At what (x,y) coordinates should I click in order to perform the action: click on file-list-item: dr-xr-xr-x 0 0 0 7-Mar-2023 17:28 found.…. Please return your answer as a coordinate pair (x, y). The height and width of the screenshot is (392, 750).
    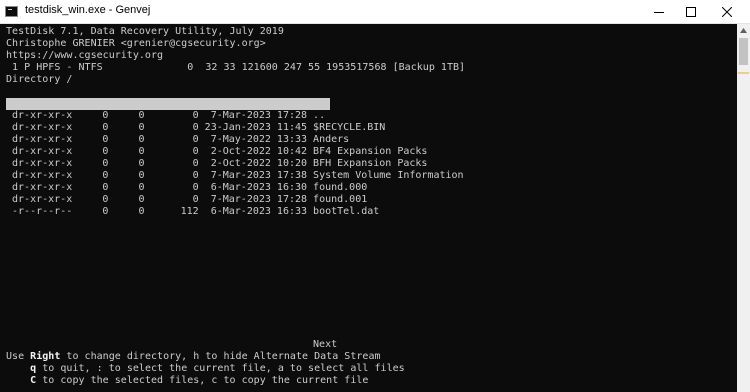
    Looking at the image, I should click on (186, 200).